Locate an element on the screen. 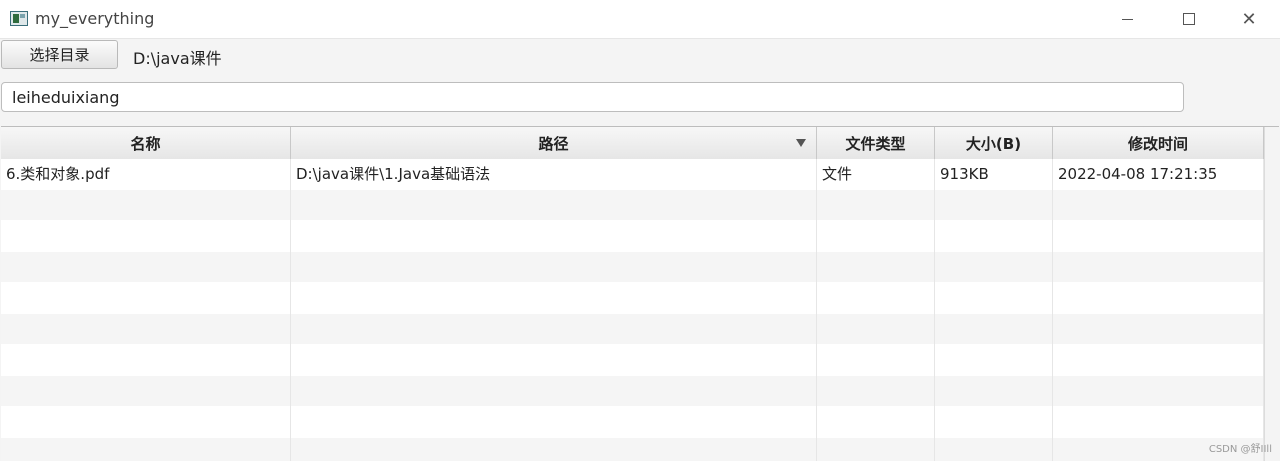 The width and height of the screenshot is (1280, 461). cell-name: 6.类和对象.pdf is located at coordinates (146, 174).